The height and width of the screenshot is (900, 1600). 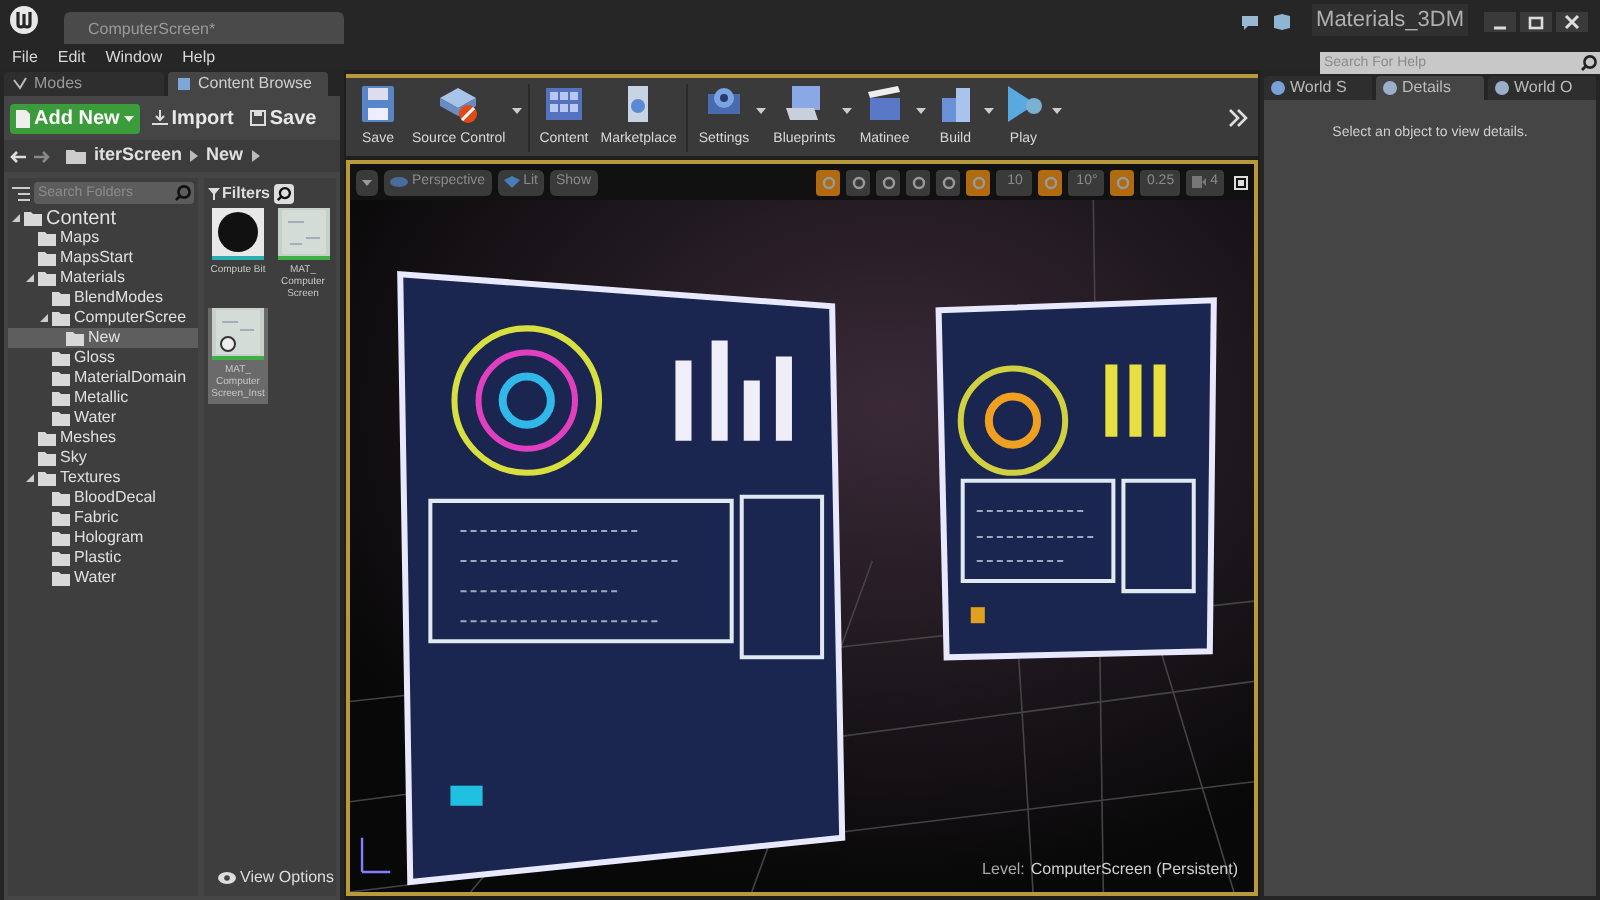 I want to click on folder-tree-item: Hologram, so click(x=103, y=538).